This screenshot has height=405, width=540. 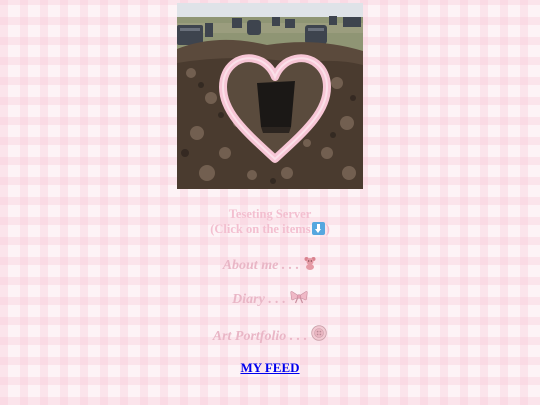 I want to click on feed-row: MY FEED, so click(x=270, y=368).